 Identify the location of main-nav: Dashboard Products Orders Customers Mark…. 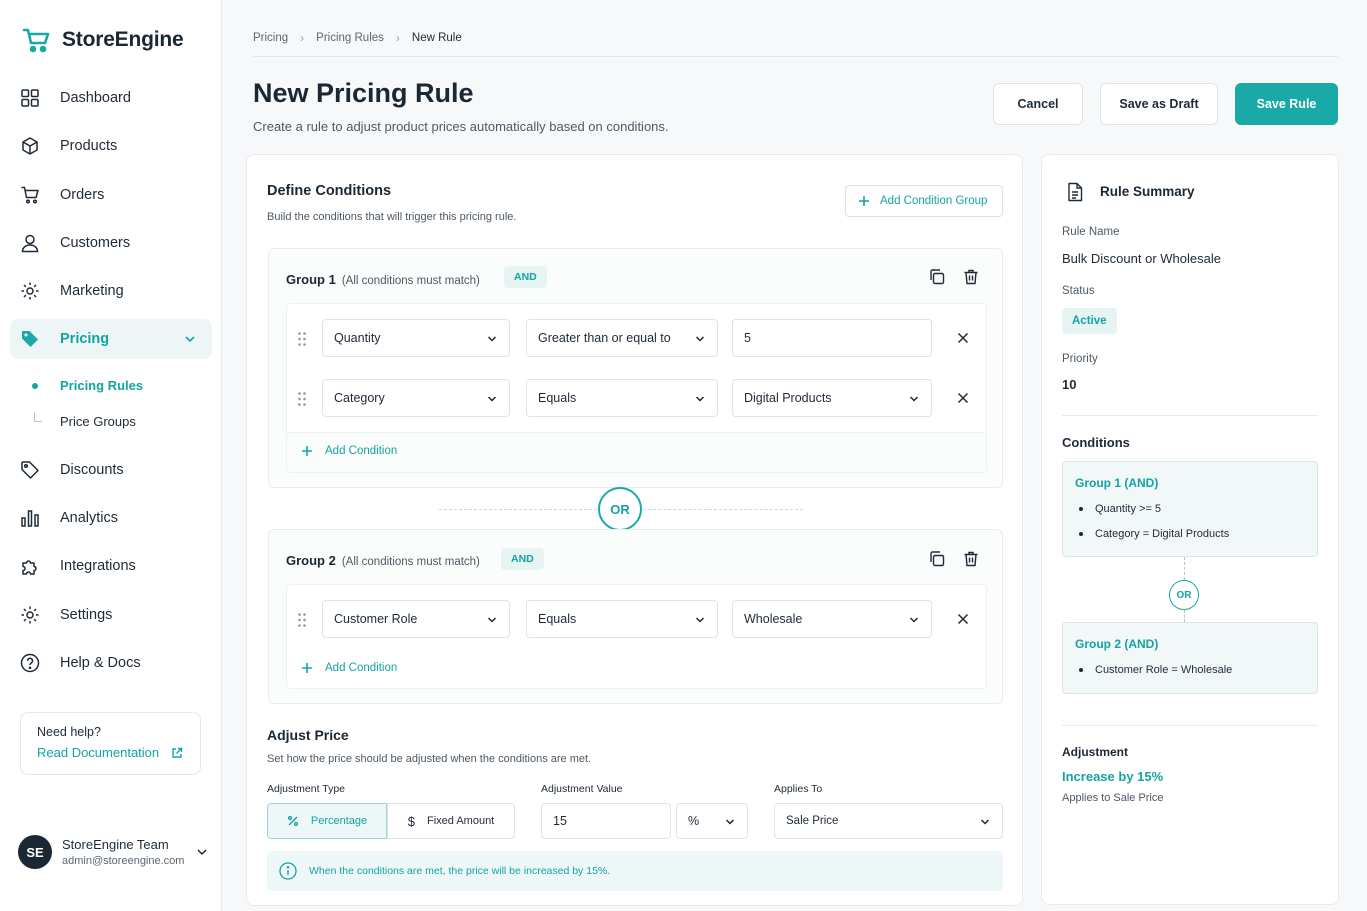
(111, 384).